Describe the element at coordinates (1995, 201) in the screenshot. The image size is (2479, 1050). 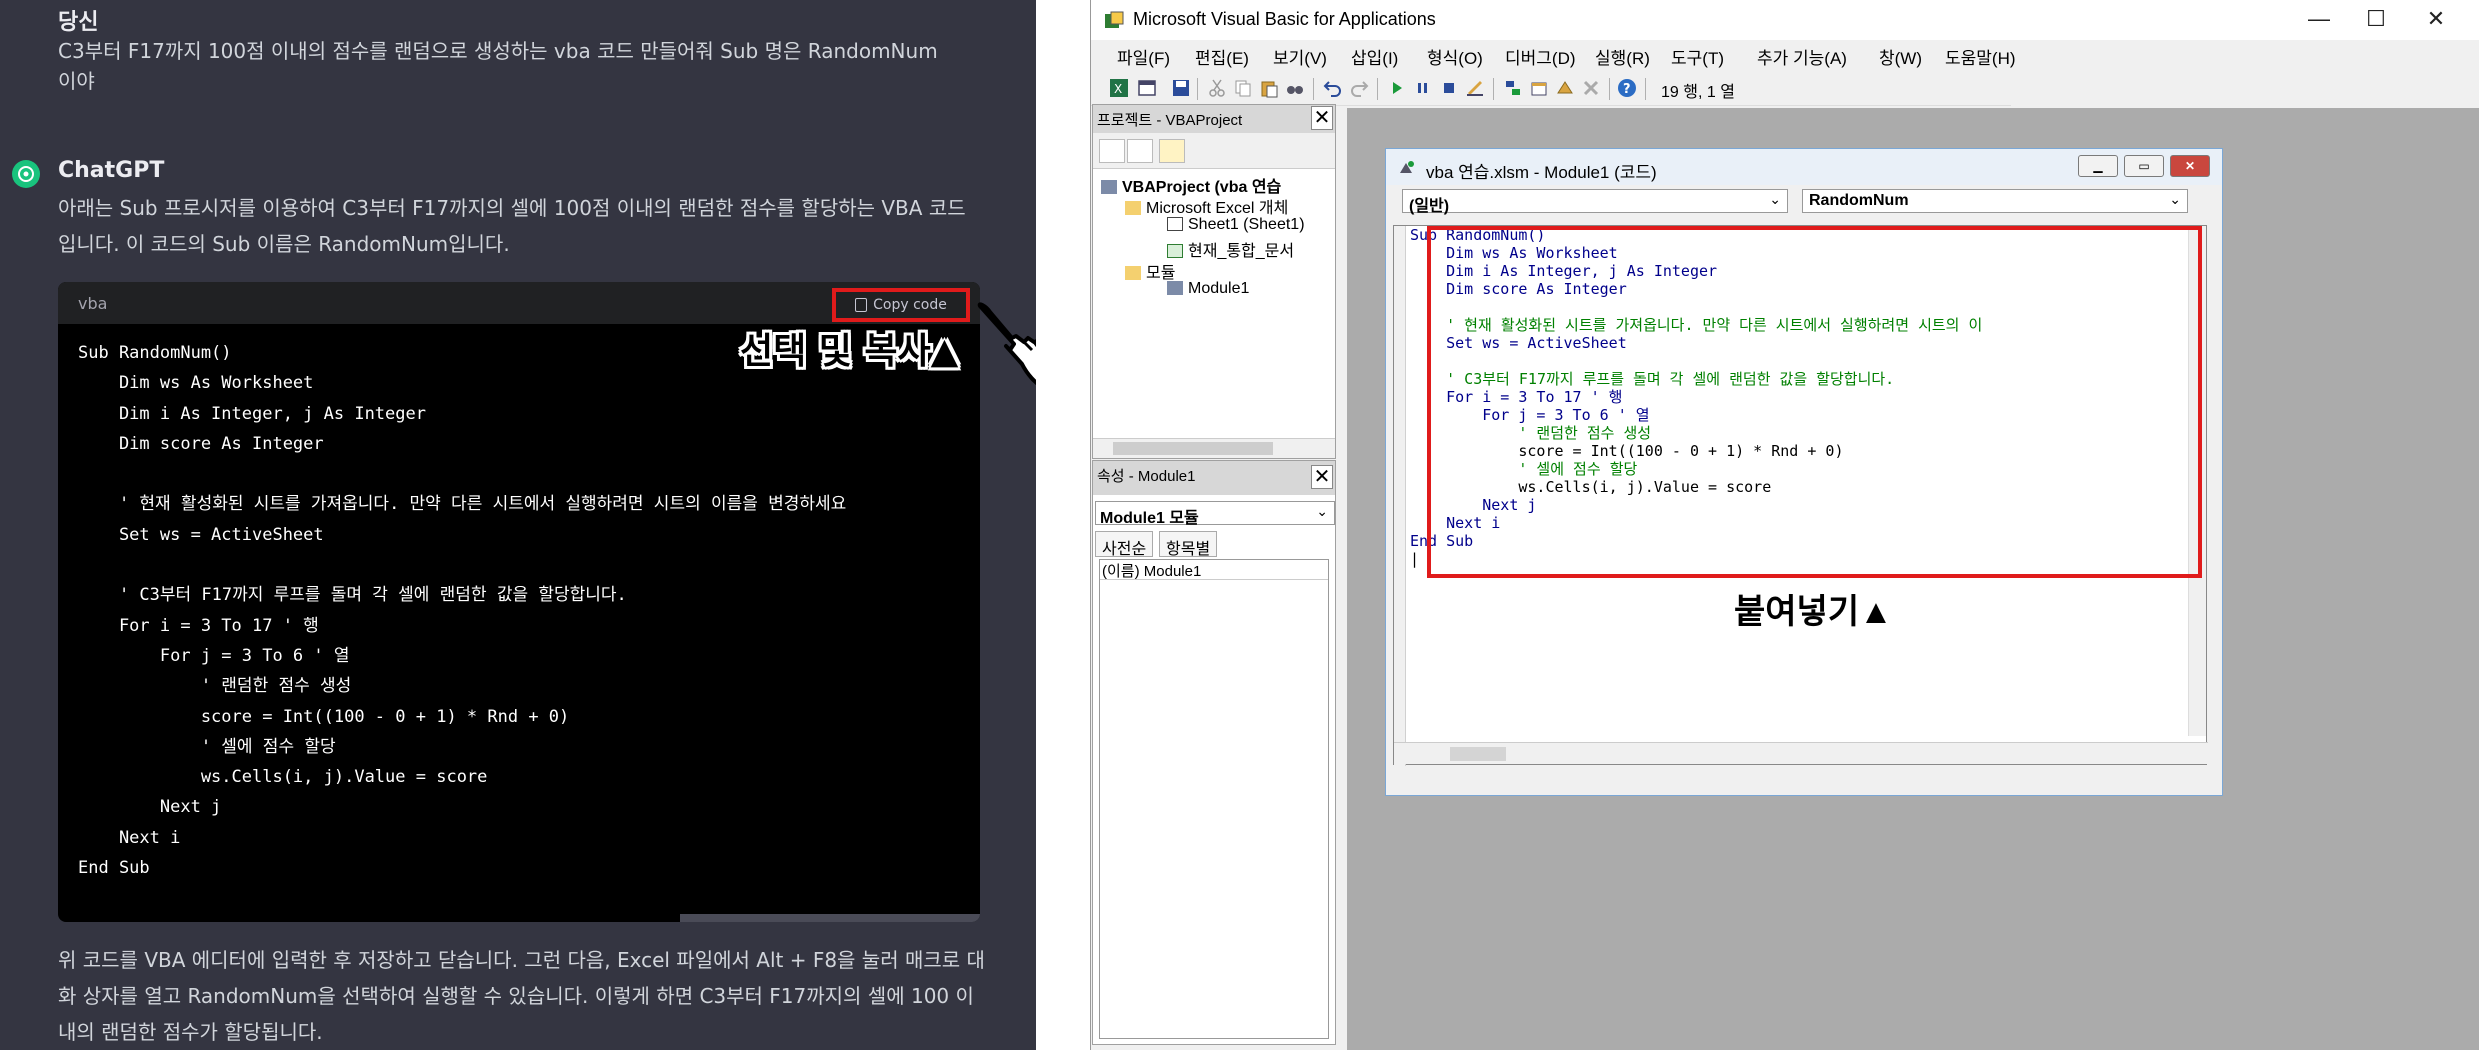
I see `procedure-combo: RandomNum ⌄` at that location.